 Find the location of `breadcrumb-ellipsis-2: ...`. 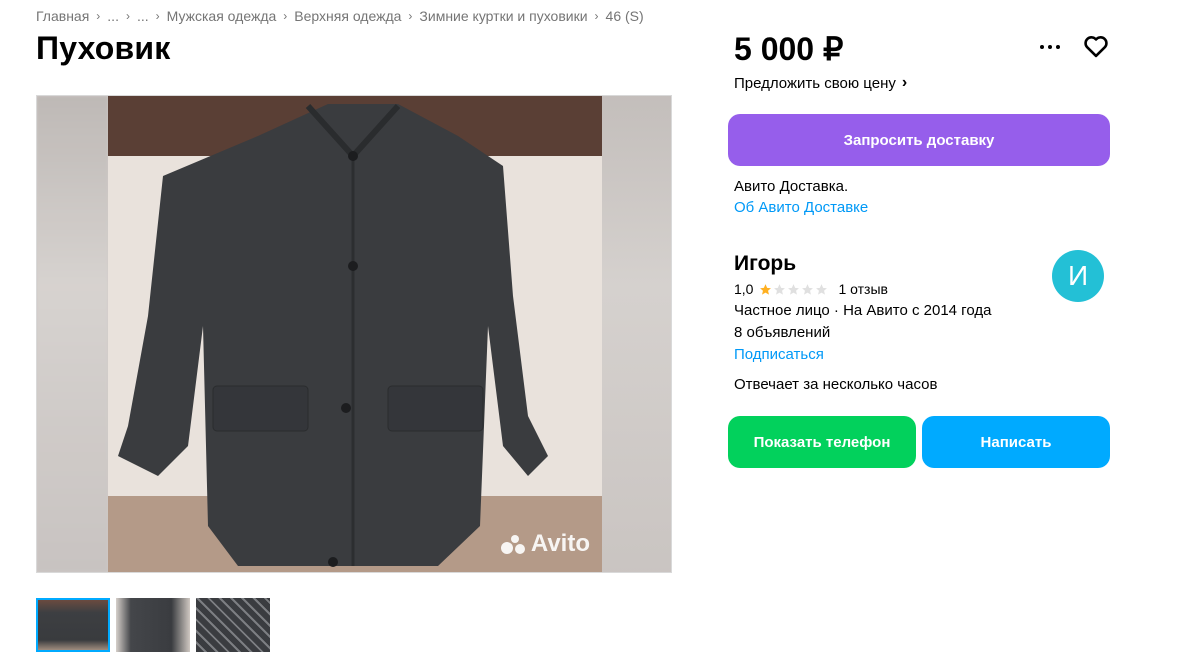

breadcrumb-ellipsis-2: ... is located at coordinates (143, 16).